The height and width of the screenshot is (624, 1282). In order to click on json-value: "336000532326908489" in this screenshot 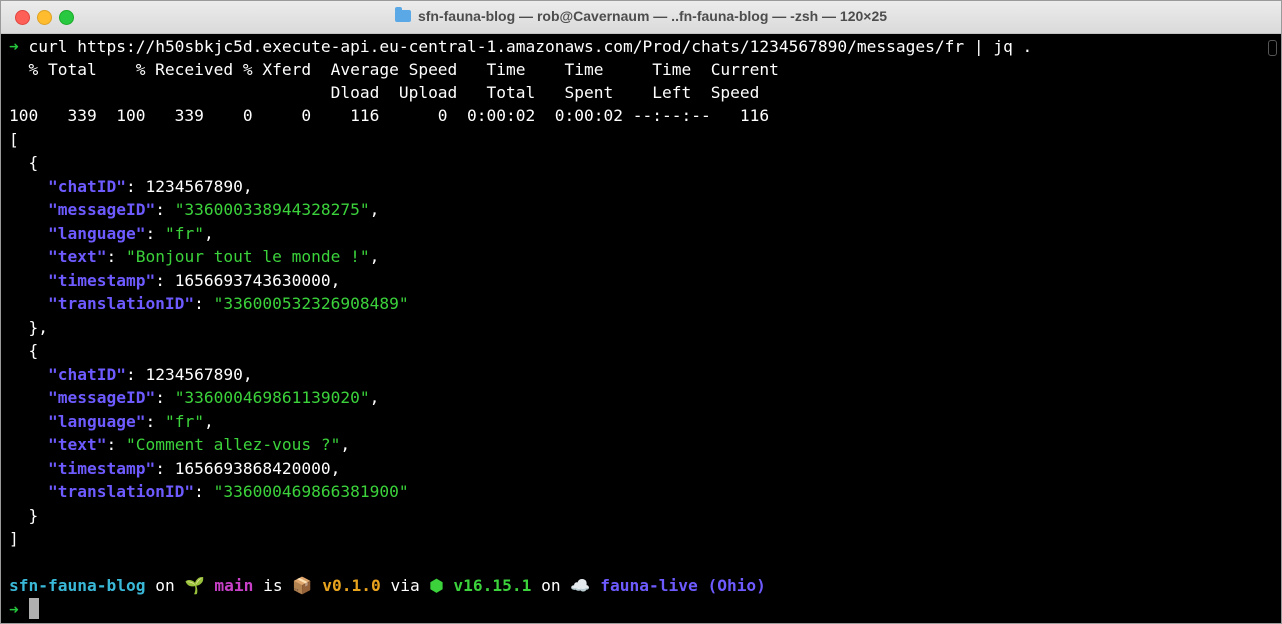, I will do `click(311, 303)`.